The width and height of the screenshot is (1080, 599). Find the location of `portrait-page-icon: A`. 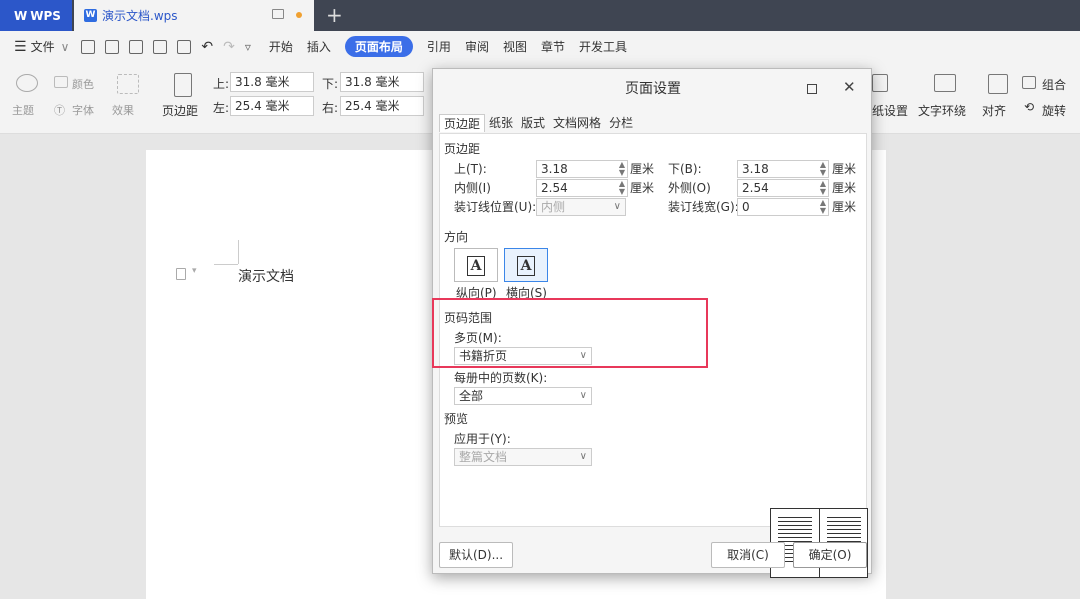

portrait-page-icon: A is located at coordinates (476, 266).